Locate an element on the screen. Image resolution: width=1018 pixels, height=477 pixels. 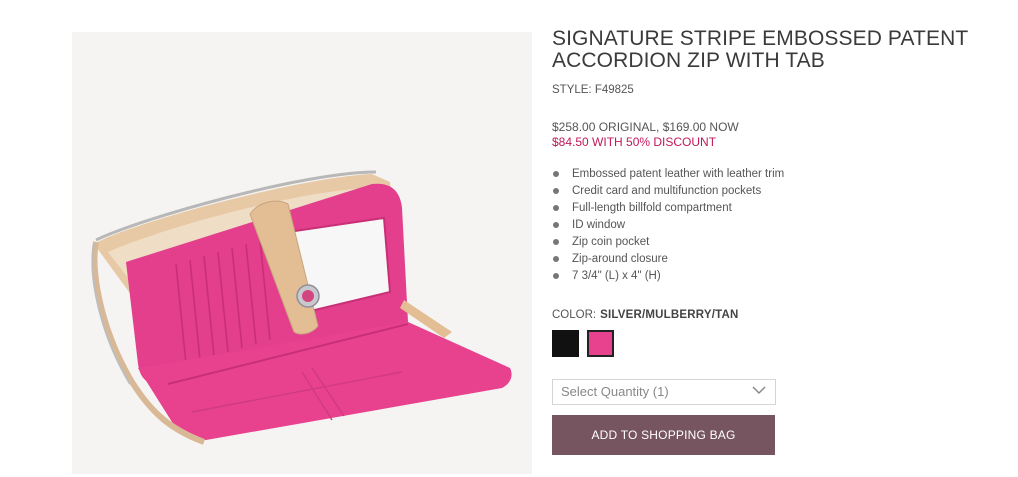
feature-text: Credit card and multifunction pockets is located at coordinates (667, 191).